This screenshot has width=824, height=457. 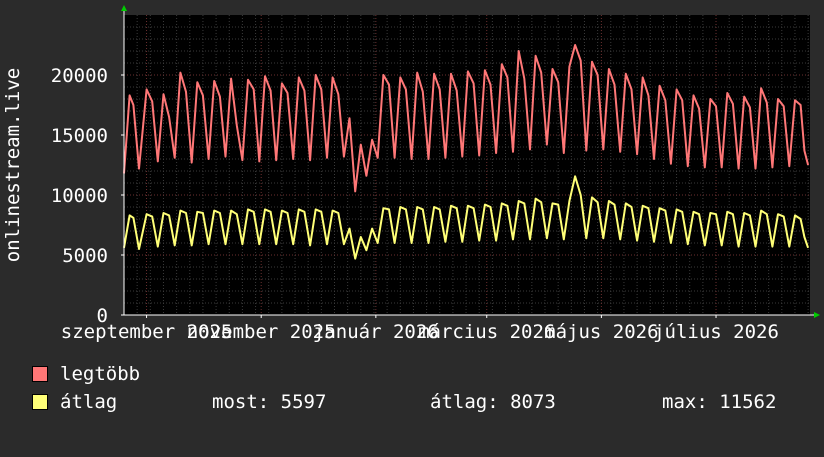 I want to click on stat-current: most: 5597, so click(x=269, y=402).